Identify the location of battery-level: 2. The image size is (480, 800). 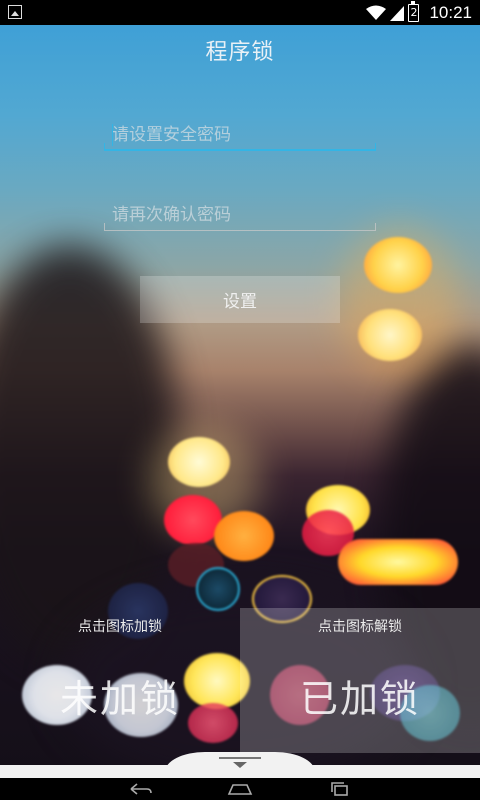
(414, 12).